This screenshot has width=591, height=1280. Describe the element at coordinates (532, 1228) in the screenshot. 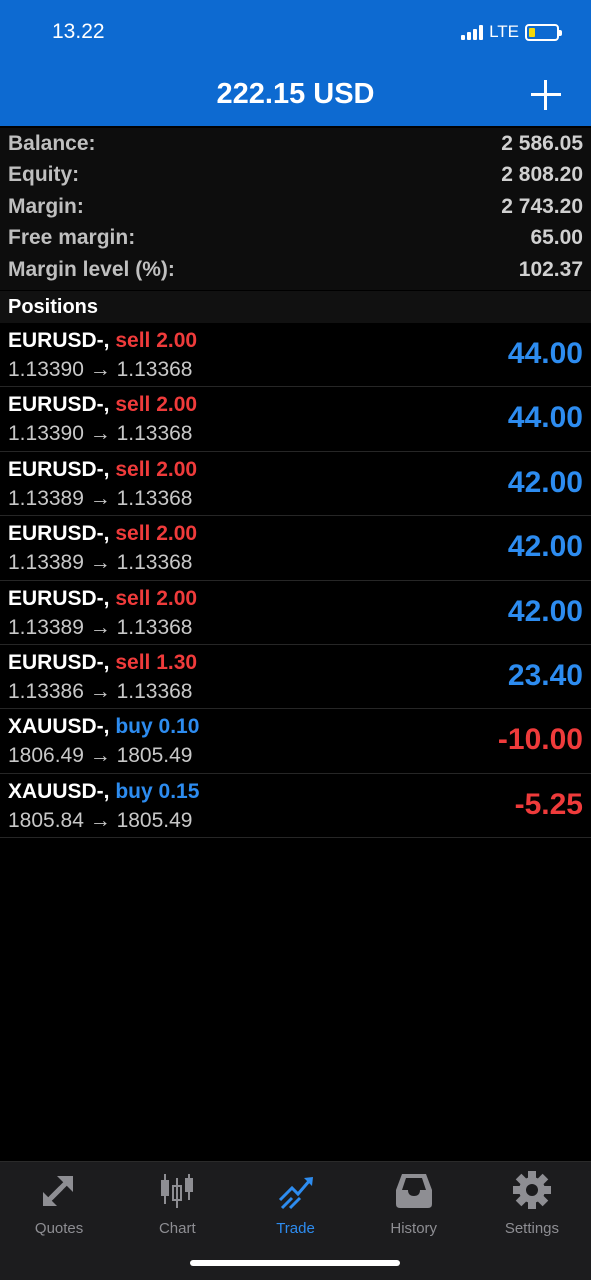

I see `tab-label: Settings` at that location.